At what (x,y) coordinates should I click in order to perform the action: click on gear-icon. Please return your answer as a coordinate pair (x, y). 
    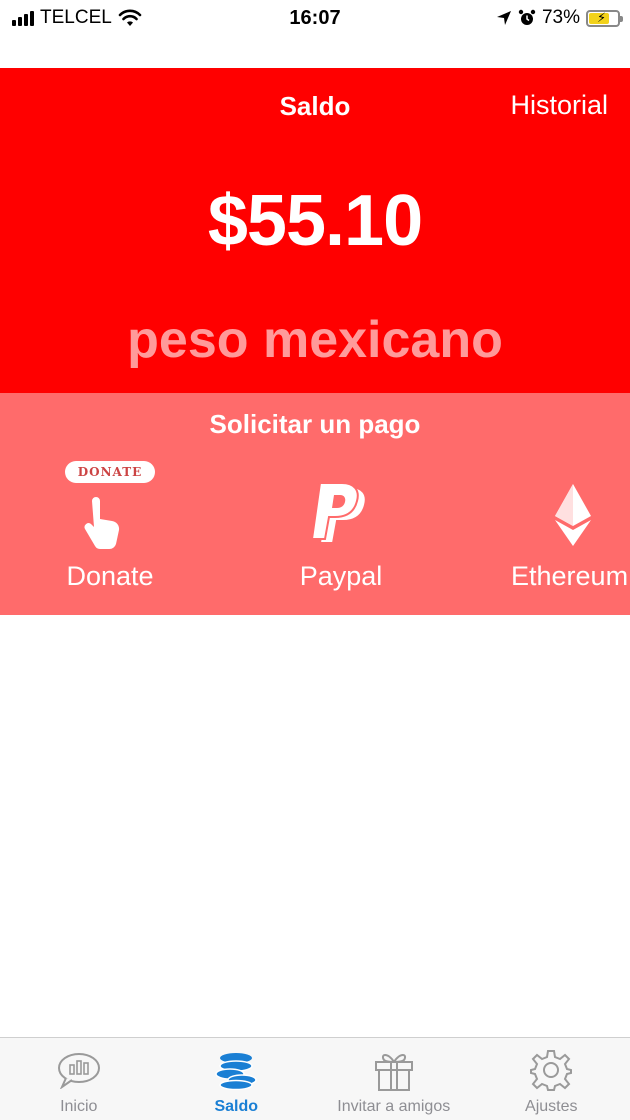
    Looking at the image, I should click on (551, 1070).